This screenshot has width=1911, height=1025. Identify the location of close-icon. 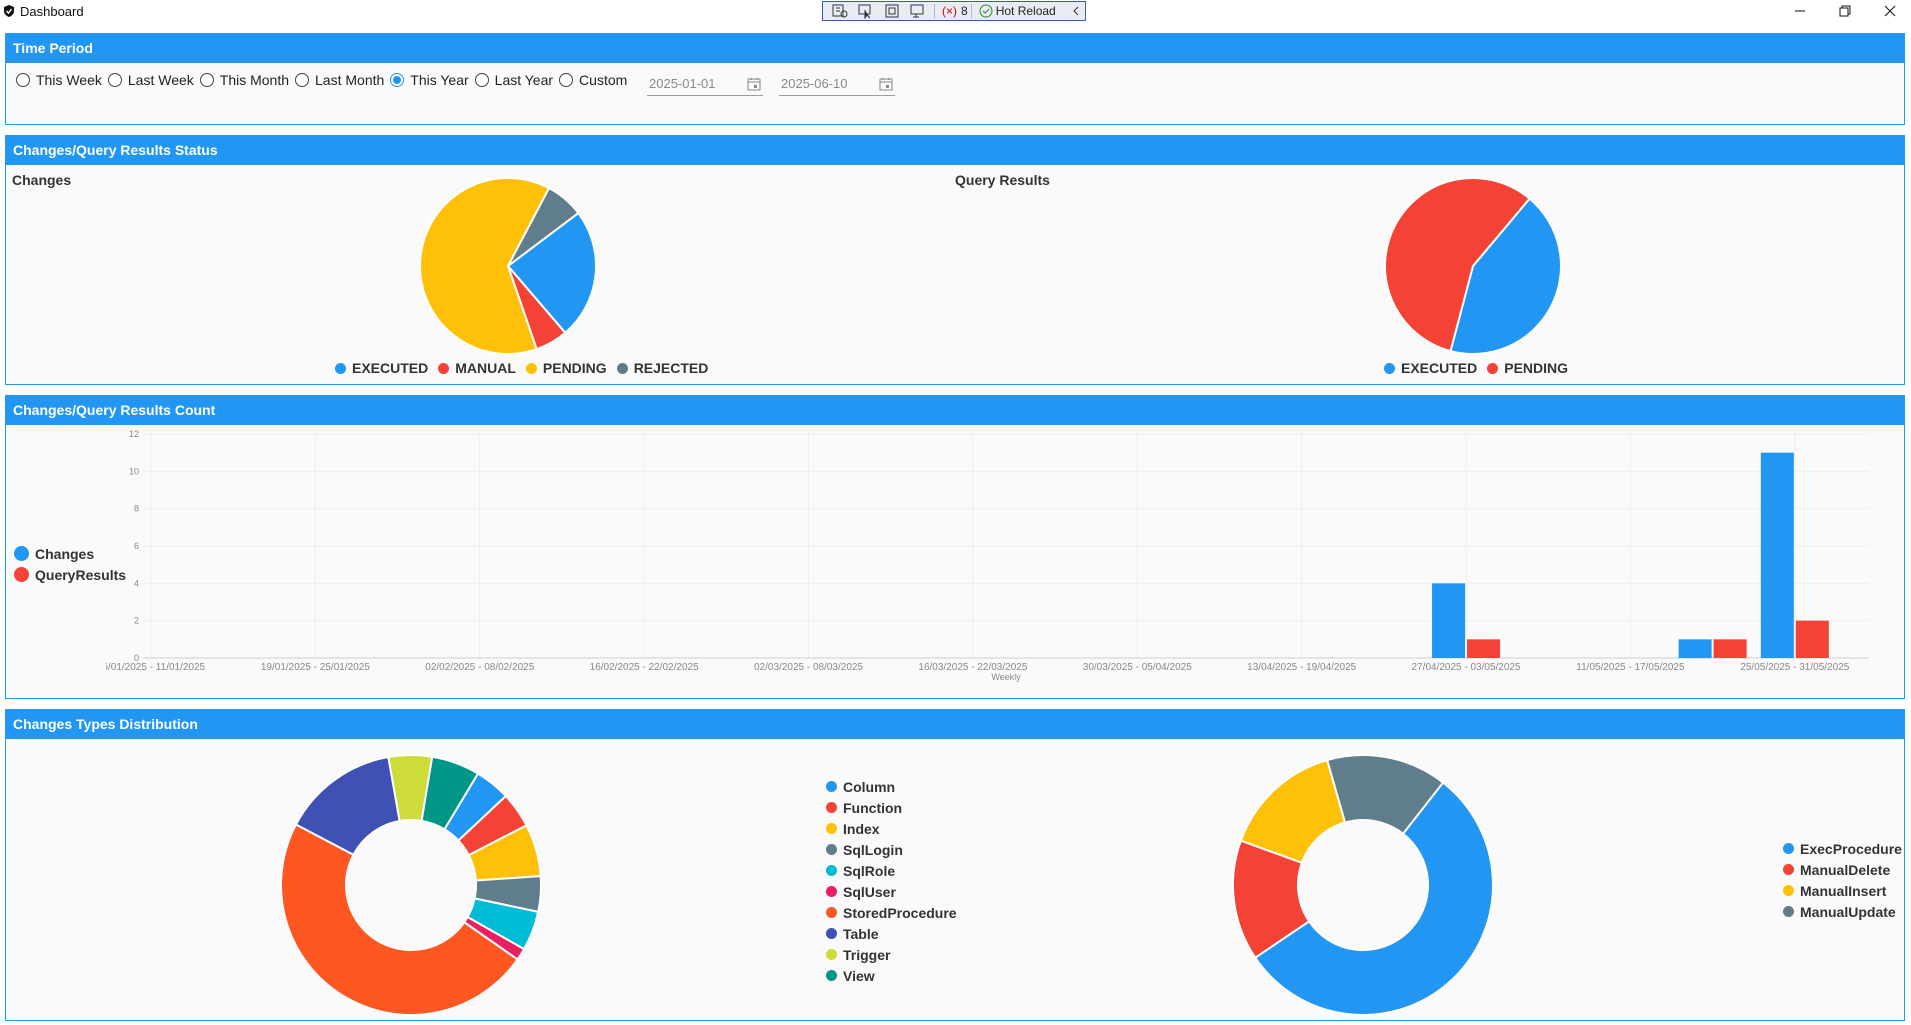
(1890, 11).